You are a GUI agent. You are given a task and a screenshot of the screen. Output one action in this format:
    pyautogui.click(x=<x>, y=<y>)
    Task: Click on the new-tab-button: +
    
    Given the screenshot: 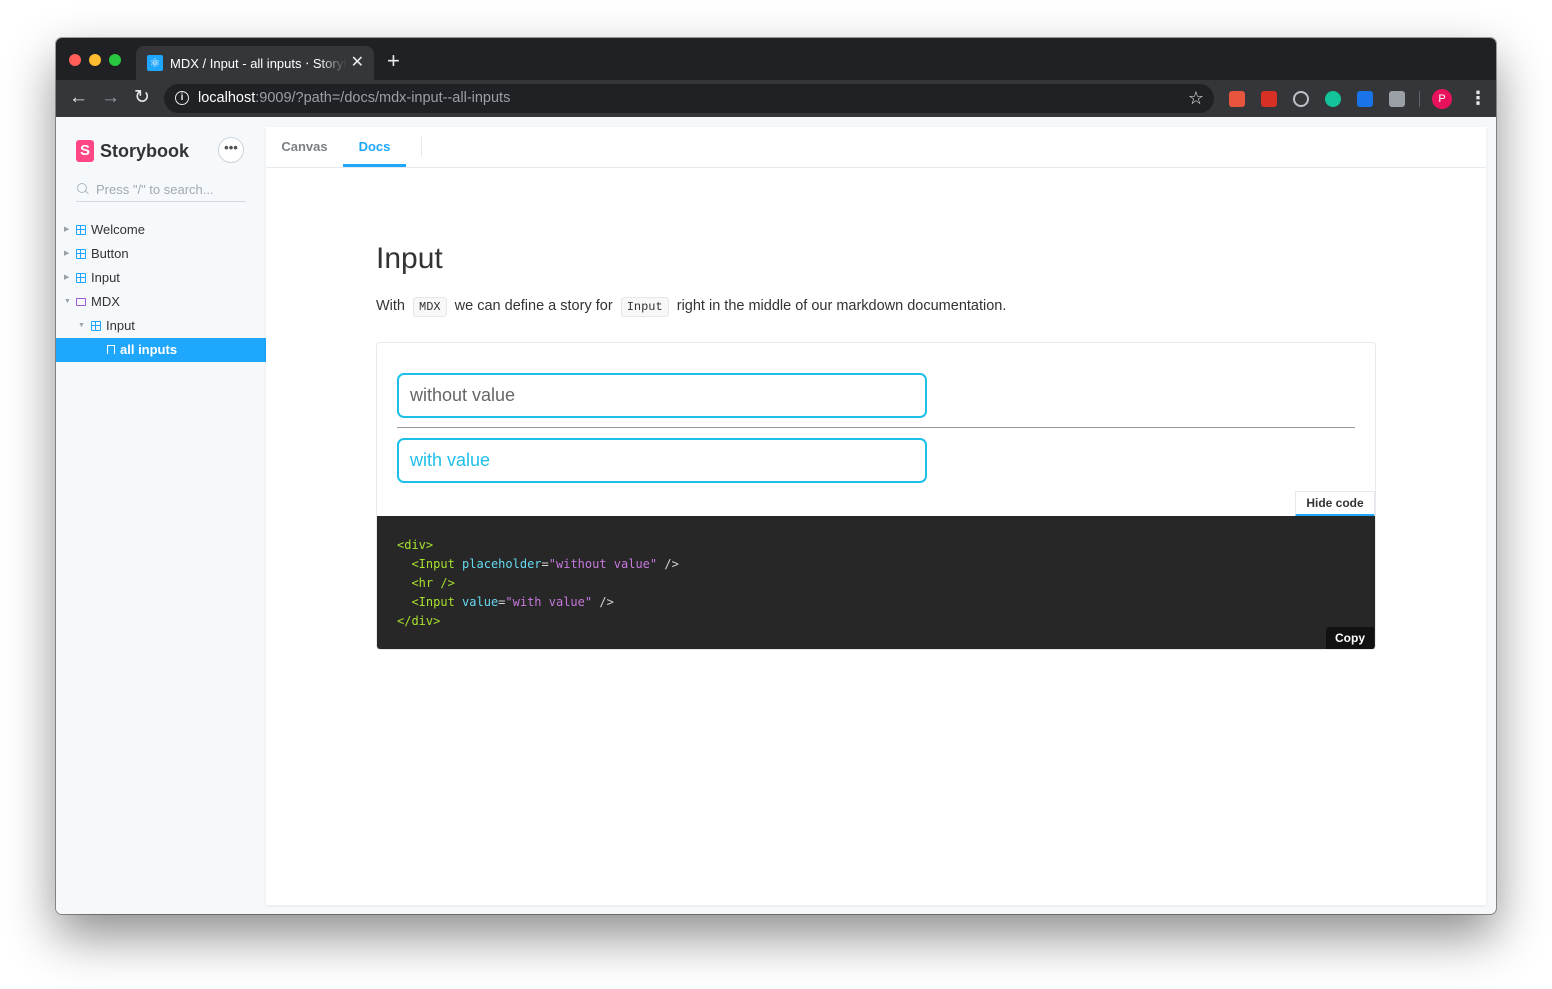 What is the action you would take?
    pyautogui.click(x=393, y=61)
    